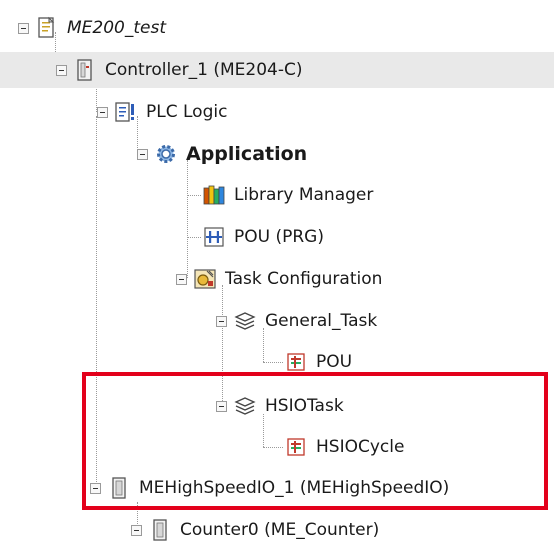 This screenshot has width=554, height=548. I want to click on tree-item-label: Task Configuration, so click(304, 279).